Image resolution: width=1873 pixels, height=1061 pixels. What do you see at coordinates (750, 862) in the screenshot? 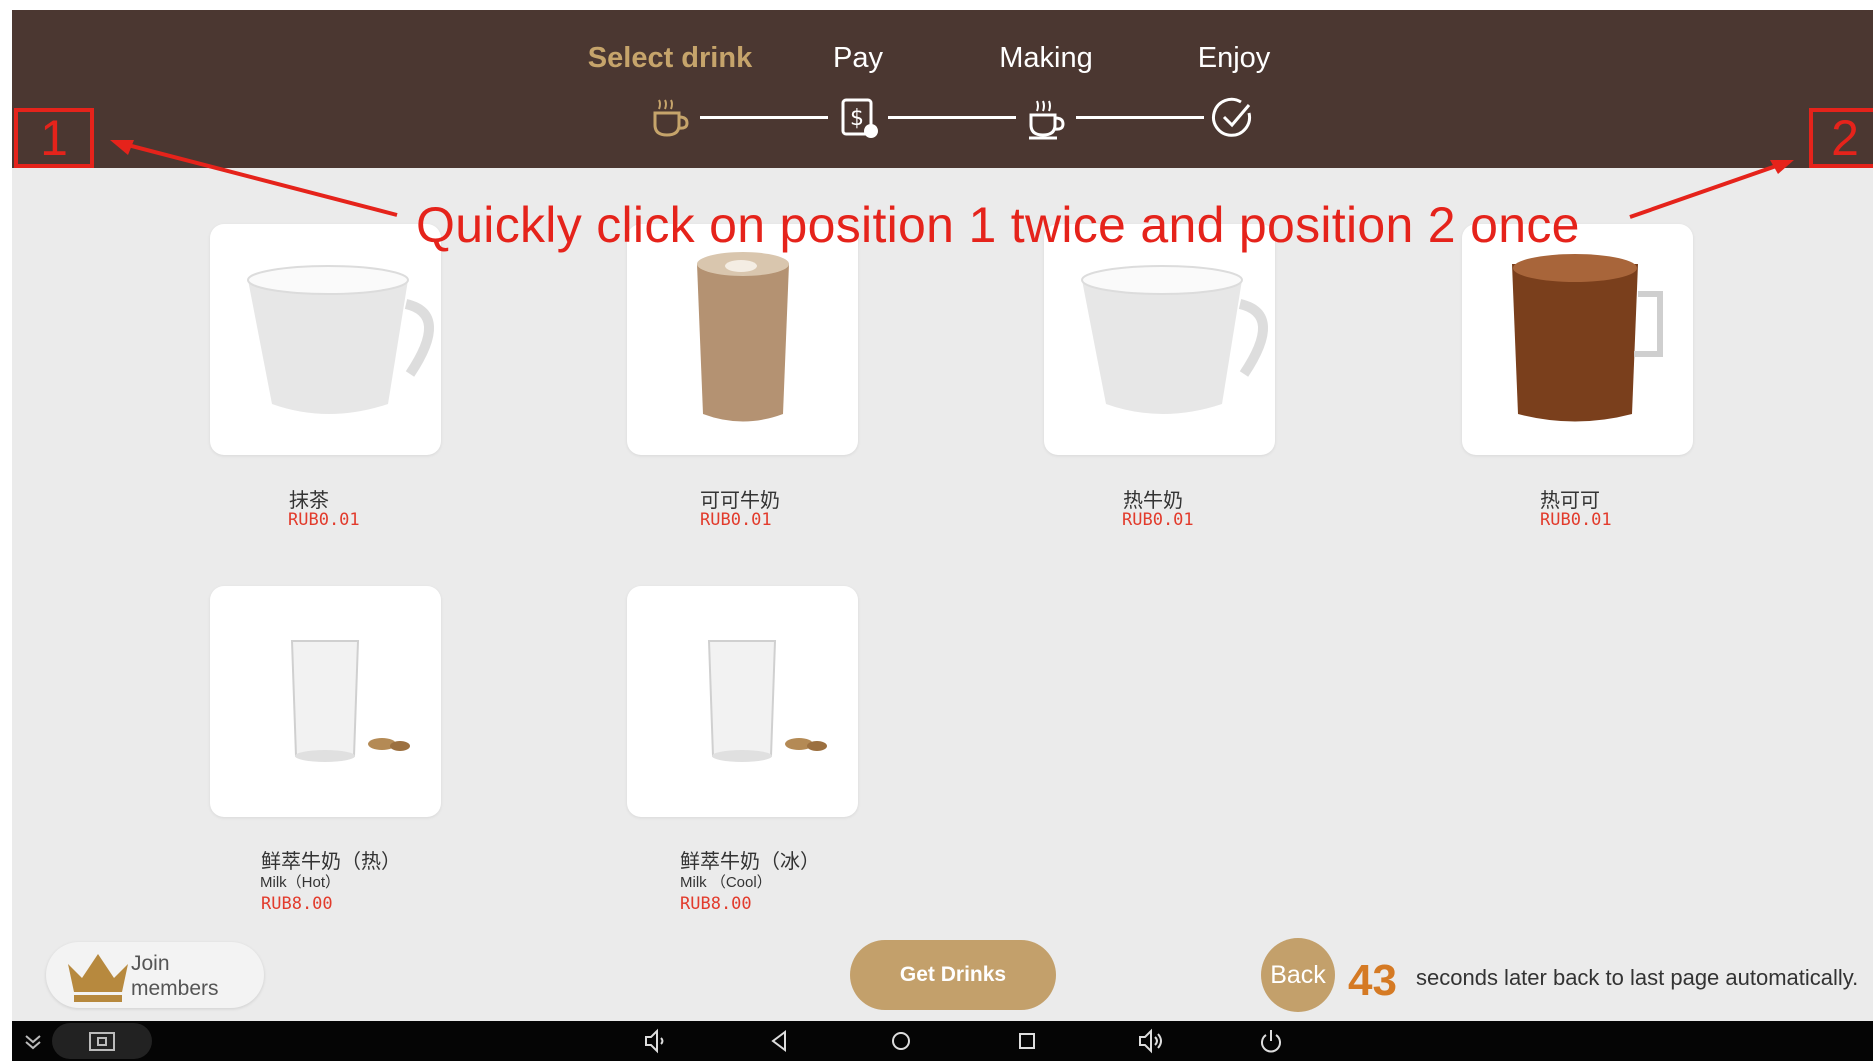
I see `product-name: 鲜萃牛奶（冰）` at bounding box center [750, 862].